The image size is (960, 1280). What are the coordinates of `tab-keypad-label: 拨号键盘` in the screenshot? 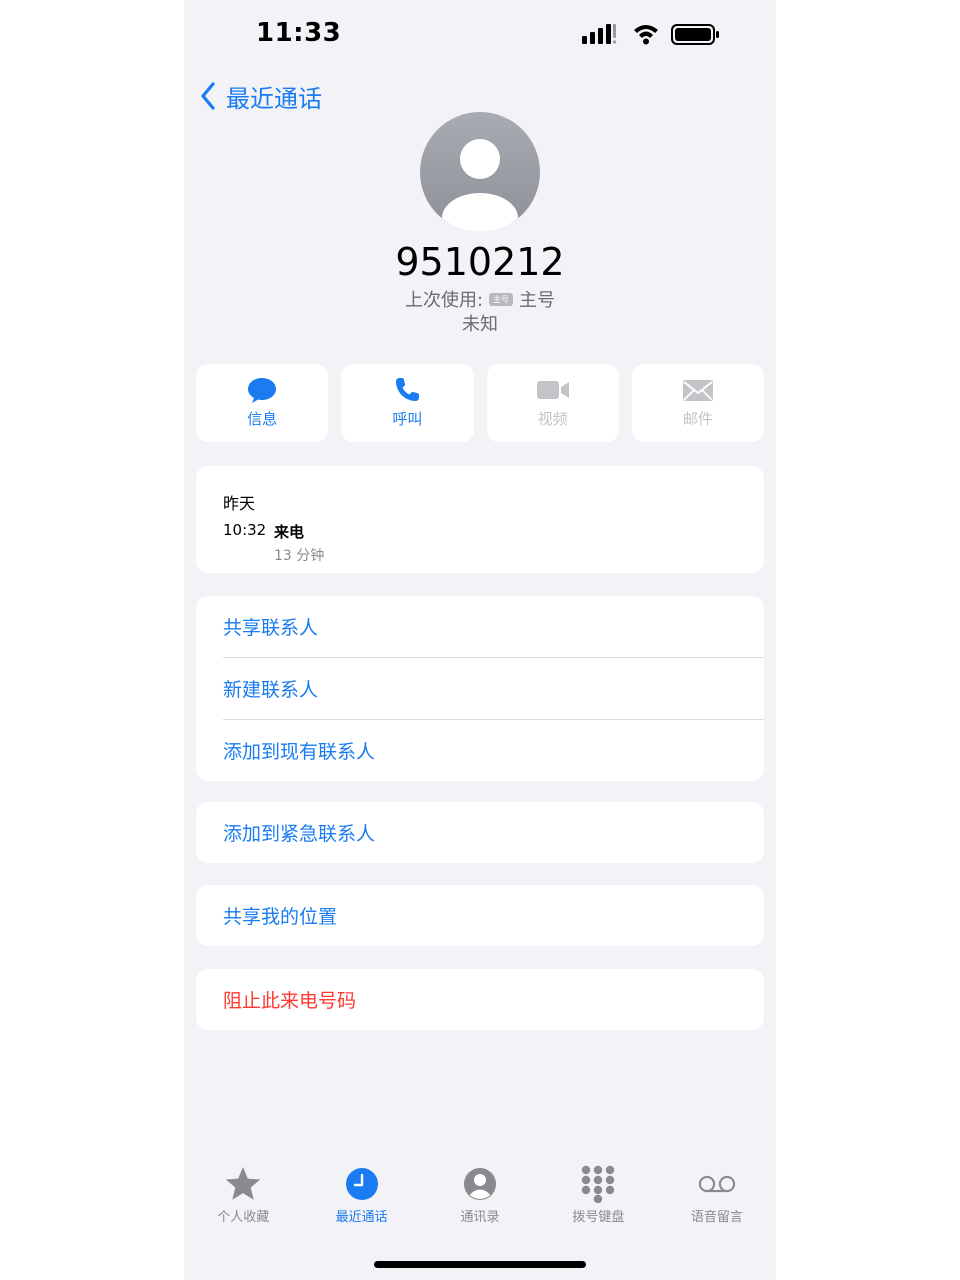 It's located at (598, 1217).